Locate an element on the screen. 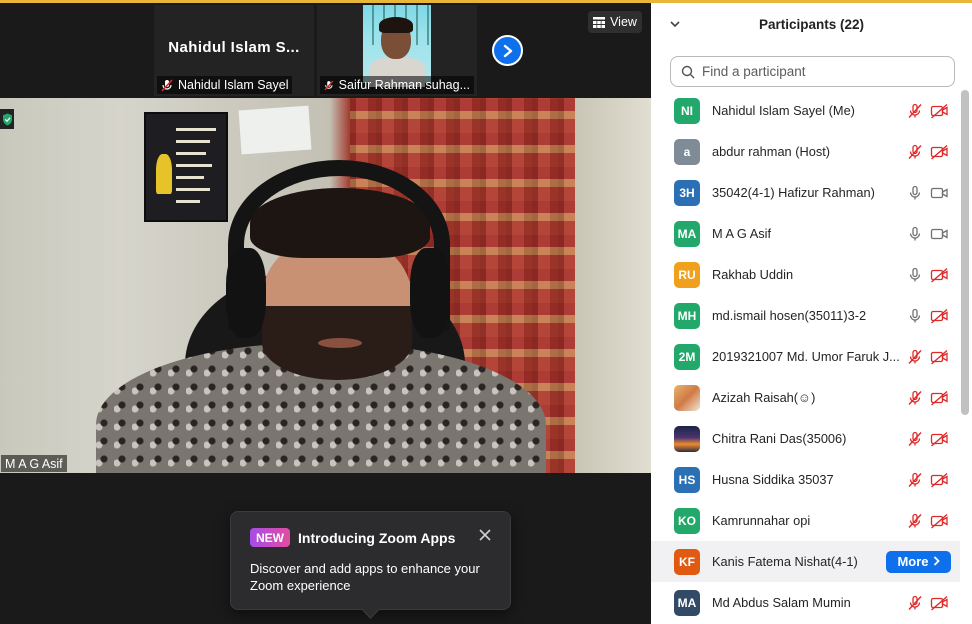 The height and width of the screenshot is (624, 972). participant-row: 3H 35042(4-1) Hafizur Rahman) is located at coordinates (805, 192).